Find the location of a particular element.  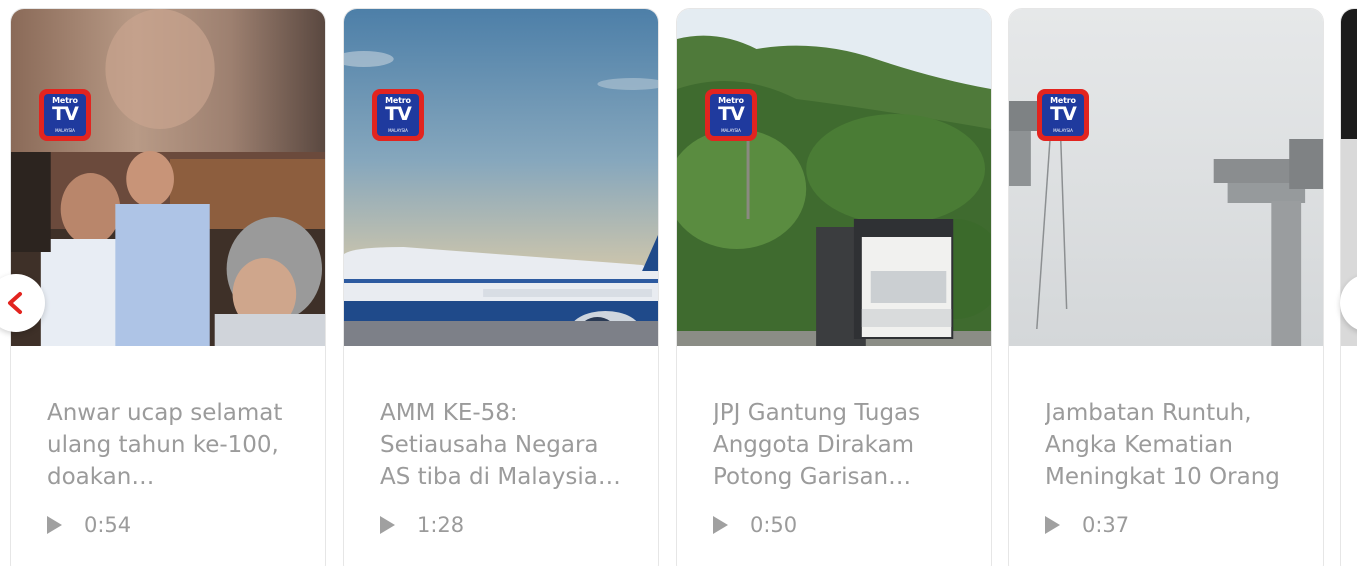

video-duration: 0:50 is located at coordinates (774, 525).